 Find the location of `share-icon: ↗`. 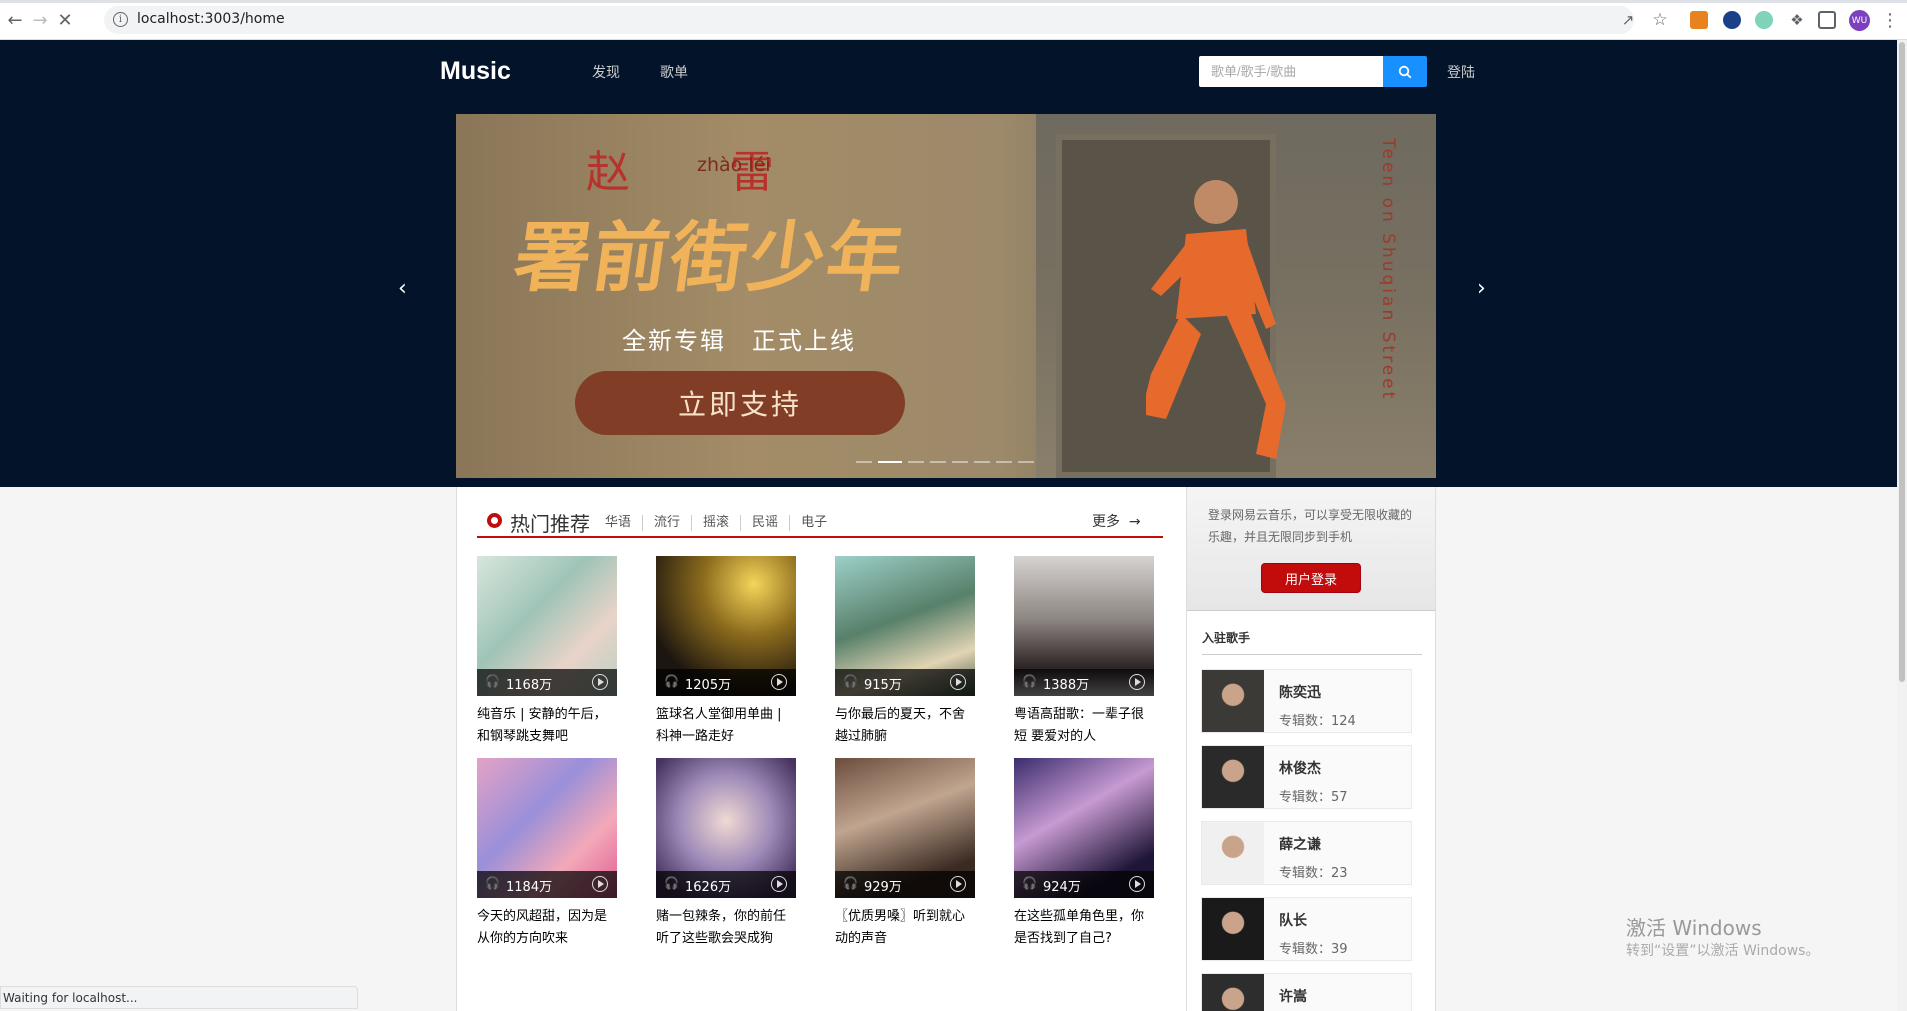

share-icon: ↗ is located at coordinates (1628, 20).